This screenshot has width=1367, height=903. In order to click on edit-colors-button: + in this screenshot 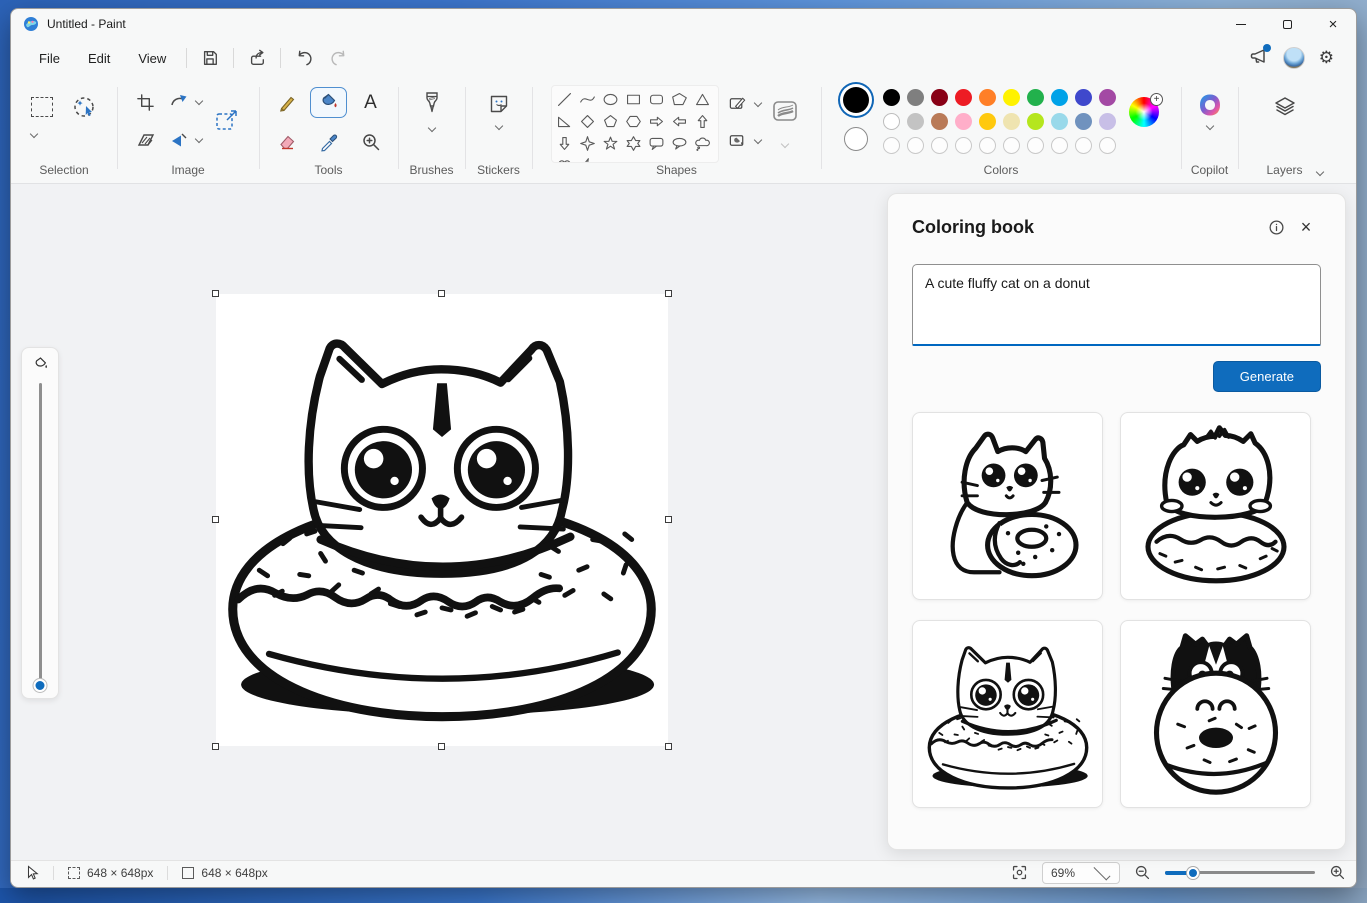, I will do `click(1146, 110)`.